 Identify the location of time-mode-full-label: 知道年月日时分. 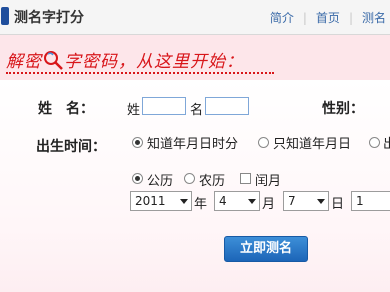
(193, 144).